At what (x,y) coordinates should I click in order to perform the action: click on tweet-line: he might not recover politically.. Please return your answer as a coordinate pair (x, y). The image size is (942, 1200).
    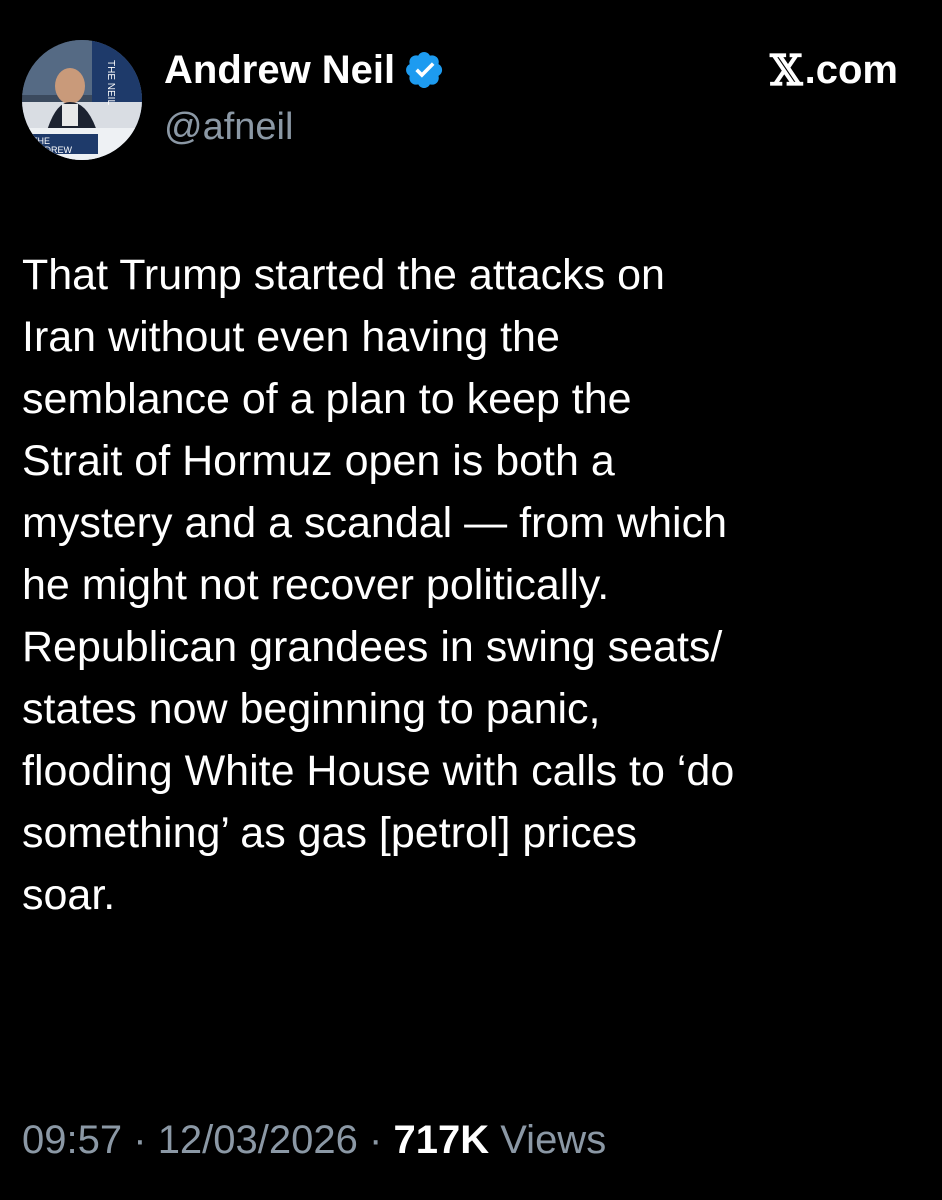
    Looking at the image, I should click on (316, 585).